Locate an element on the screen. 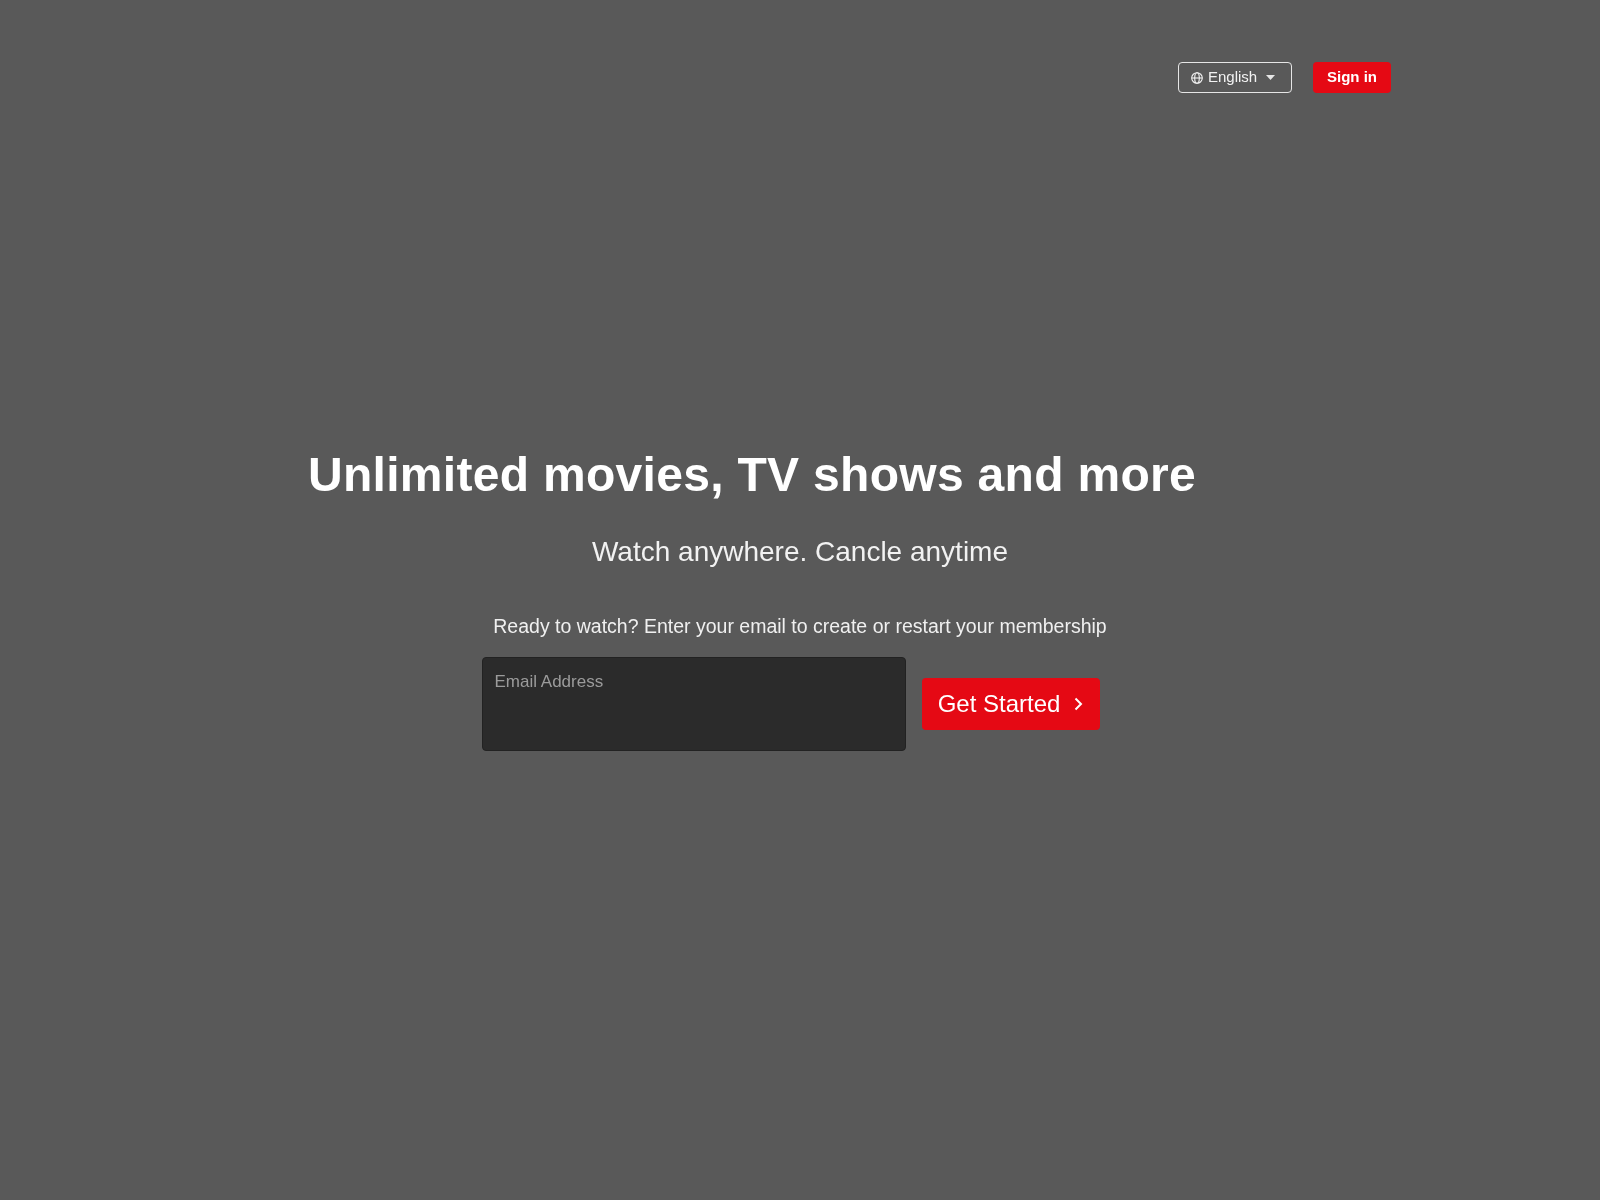 The image size is (1600, 1200). language-selector: English is located at coordinates (1235, 77).